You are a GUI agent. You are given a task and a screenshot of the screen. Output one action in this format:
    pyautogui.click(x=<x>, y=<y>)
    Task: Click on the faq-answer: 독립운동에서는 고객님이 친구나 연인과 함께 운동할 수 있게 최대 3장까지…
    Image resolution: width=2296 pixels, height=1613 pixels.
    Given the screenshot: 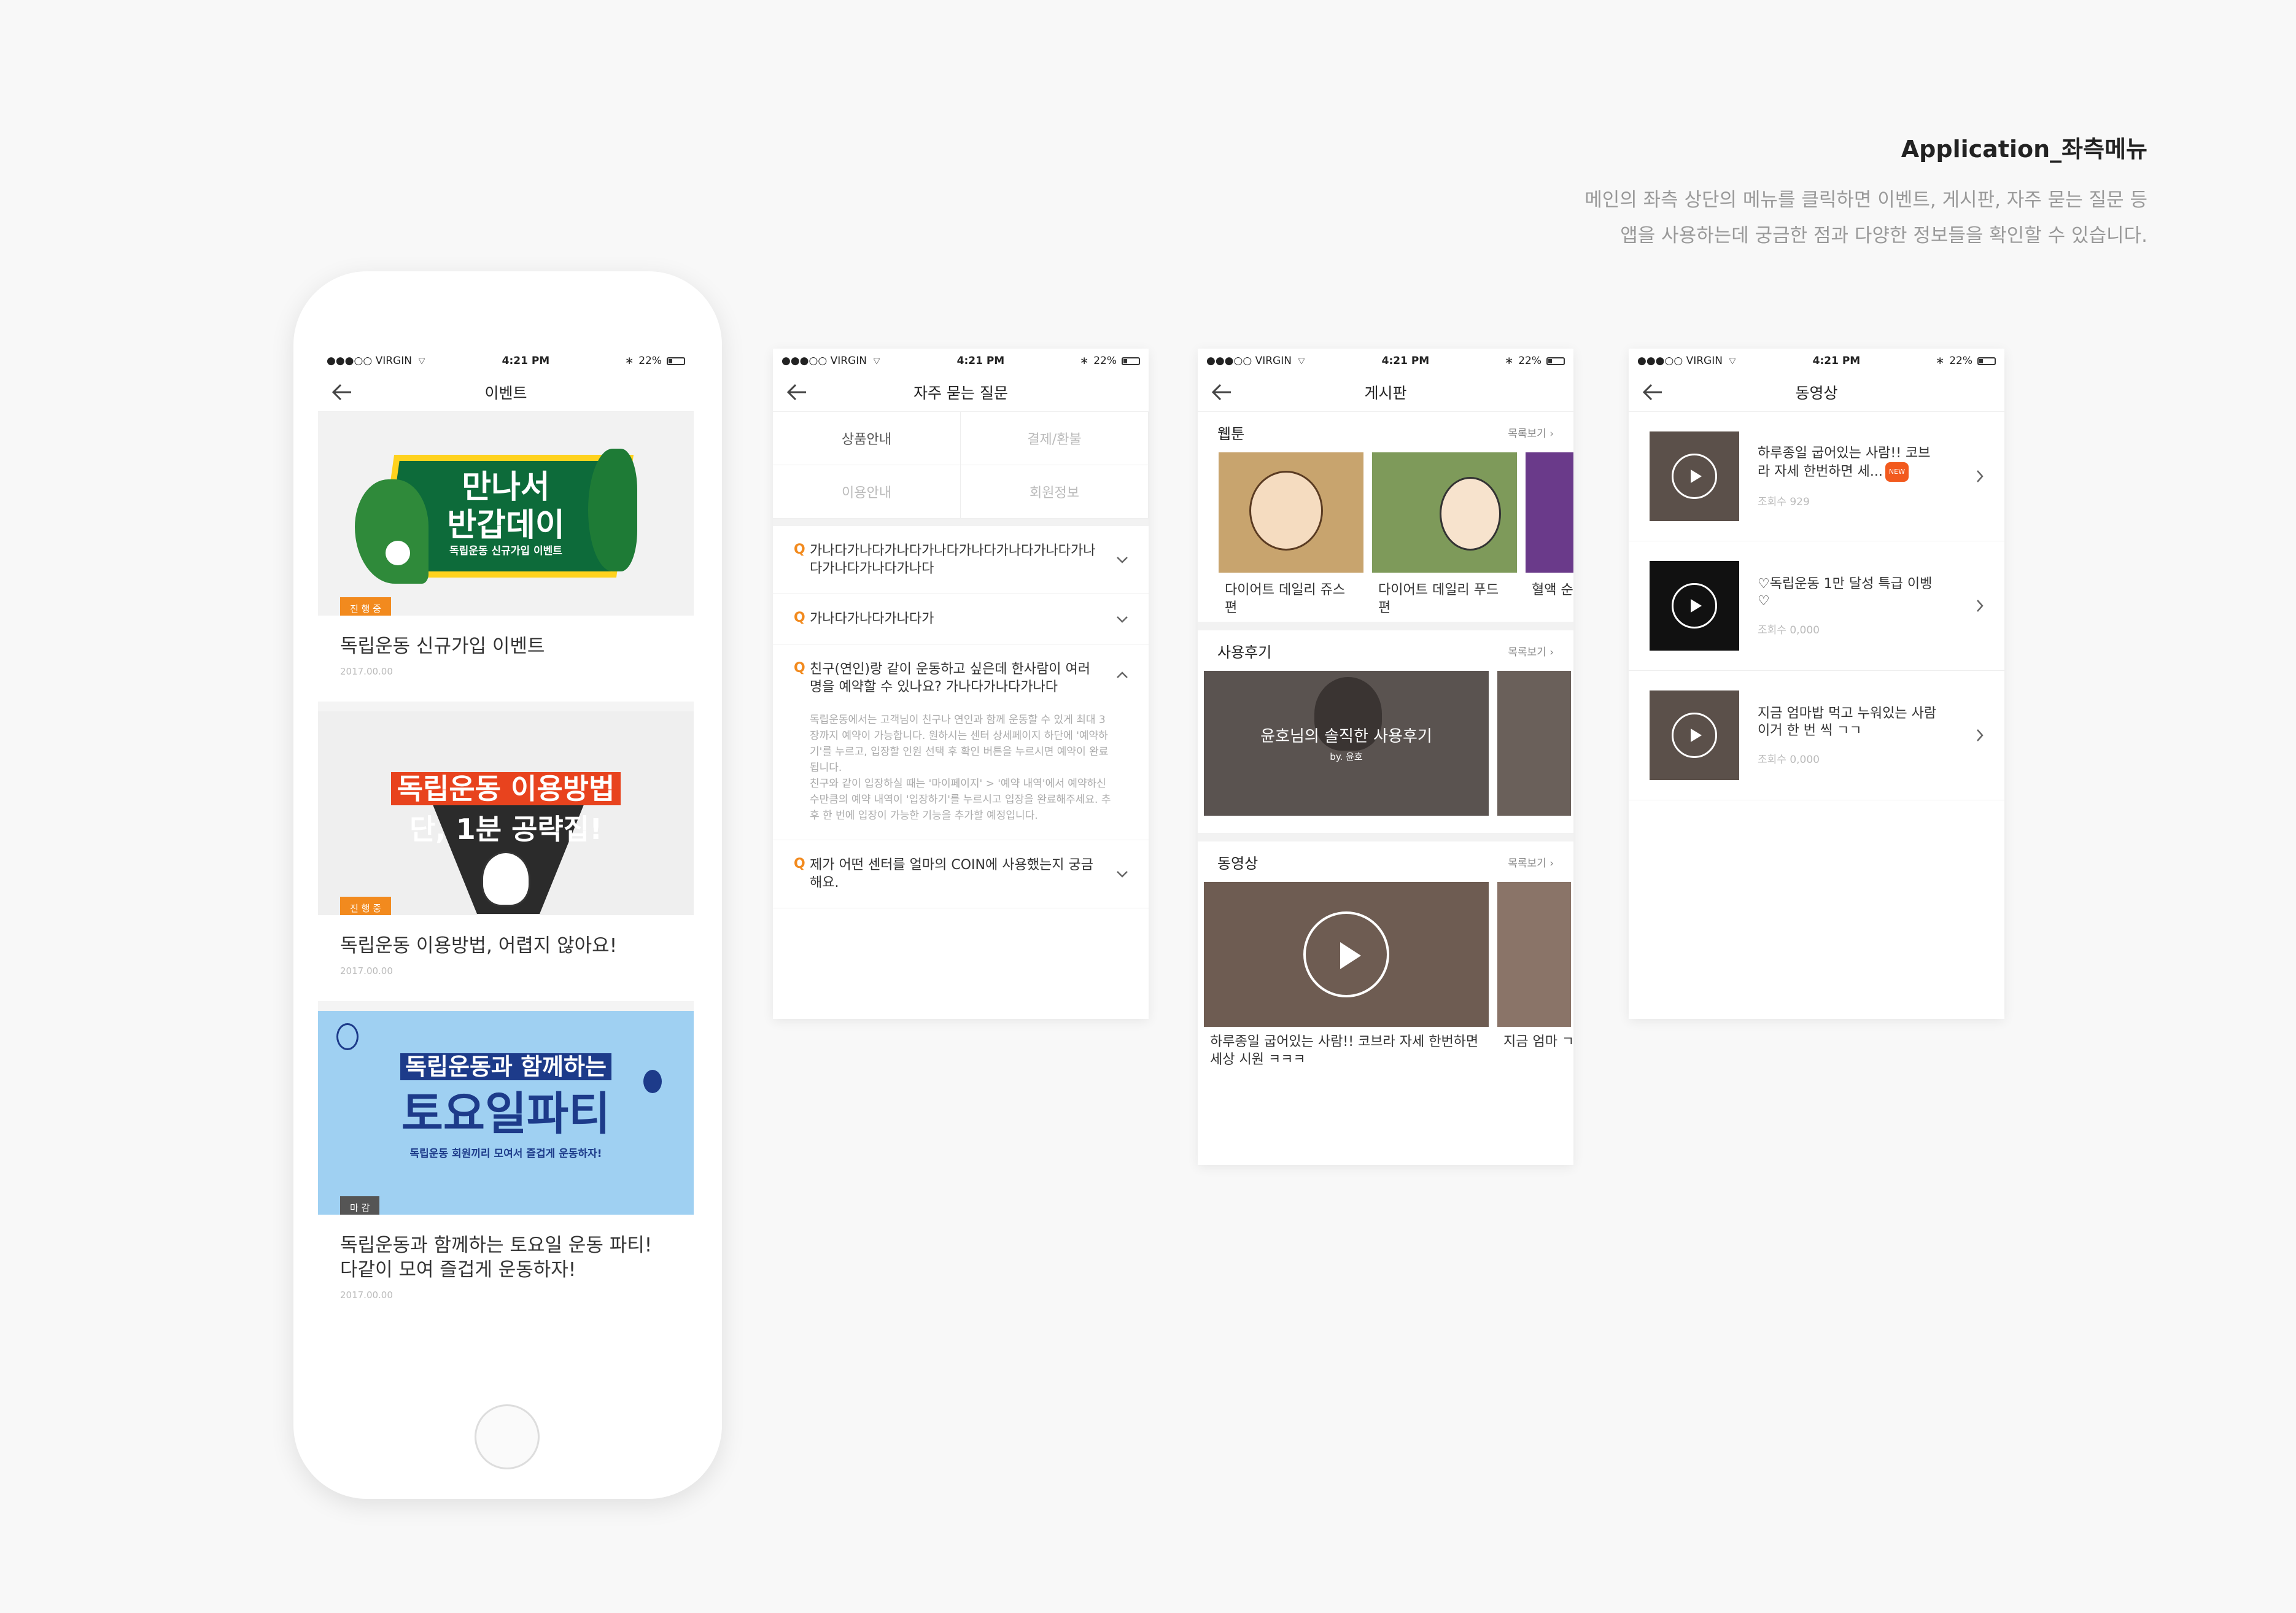 What is the action you would take?
    pyautogui.click(x=961, y=776)
    